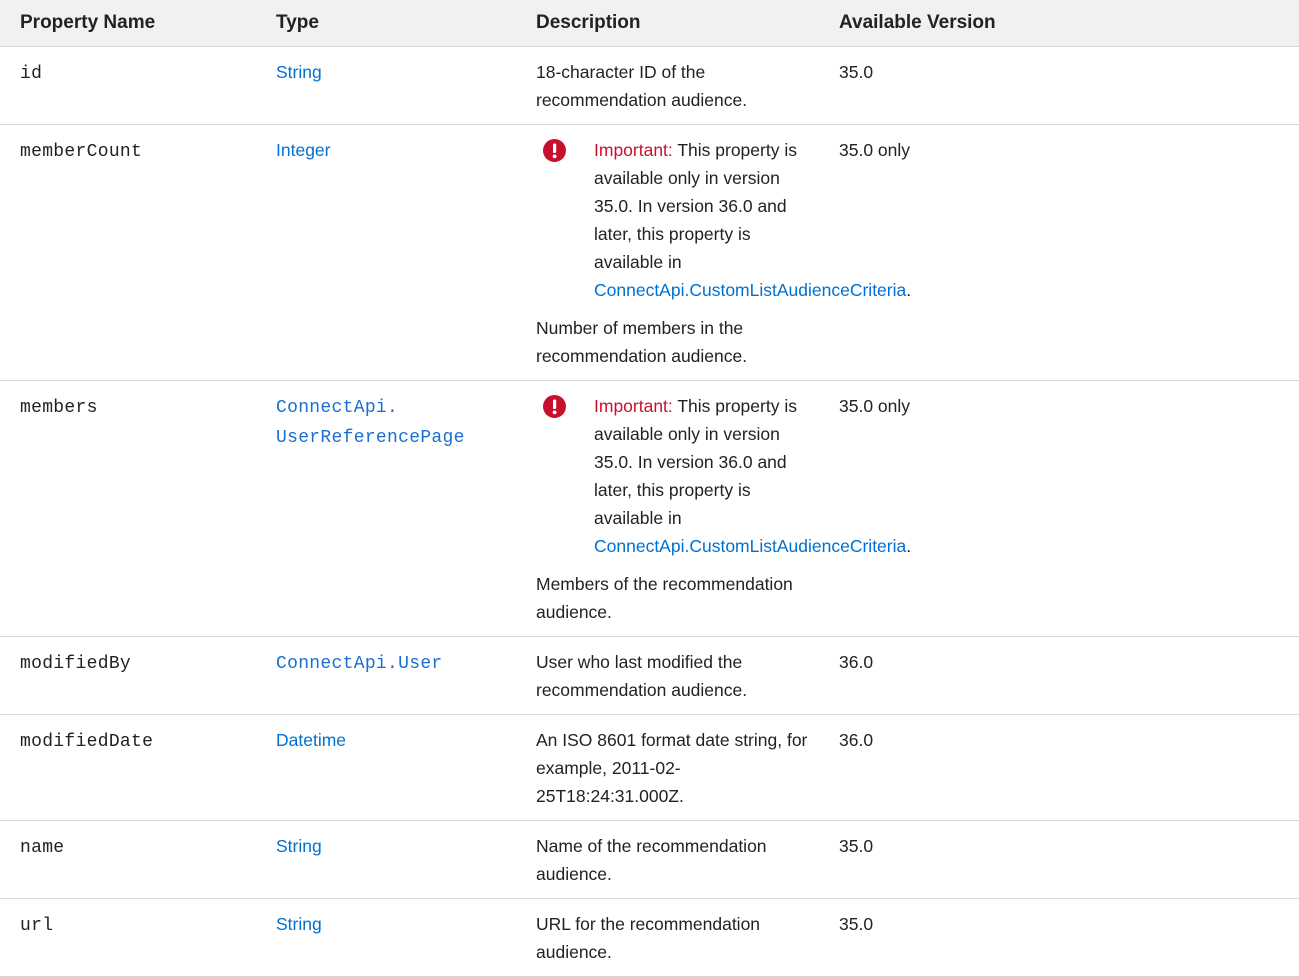  What do you see at coordinates (87, 742) in the screenshot?
I see `property-name: modifiedDate` at bounding box center [87, 742].